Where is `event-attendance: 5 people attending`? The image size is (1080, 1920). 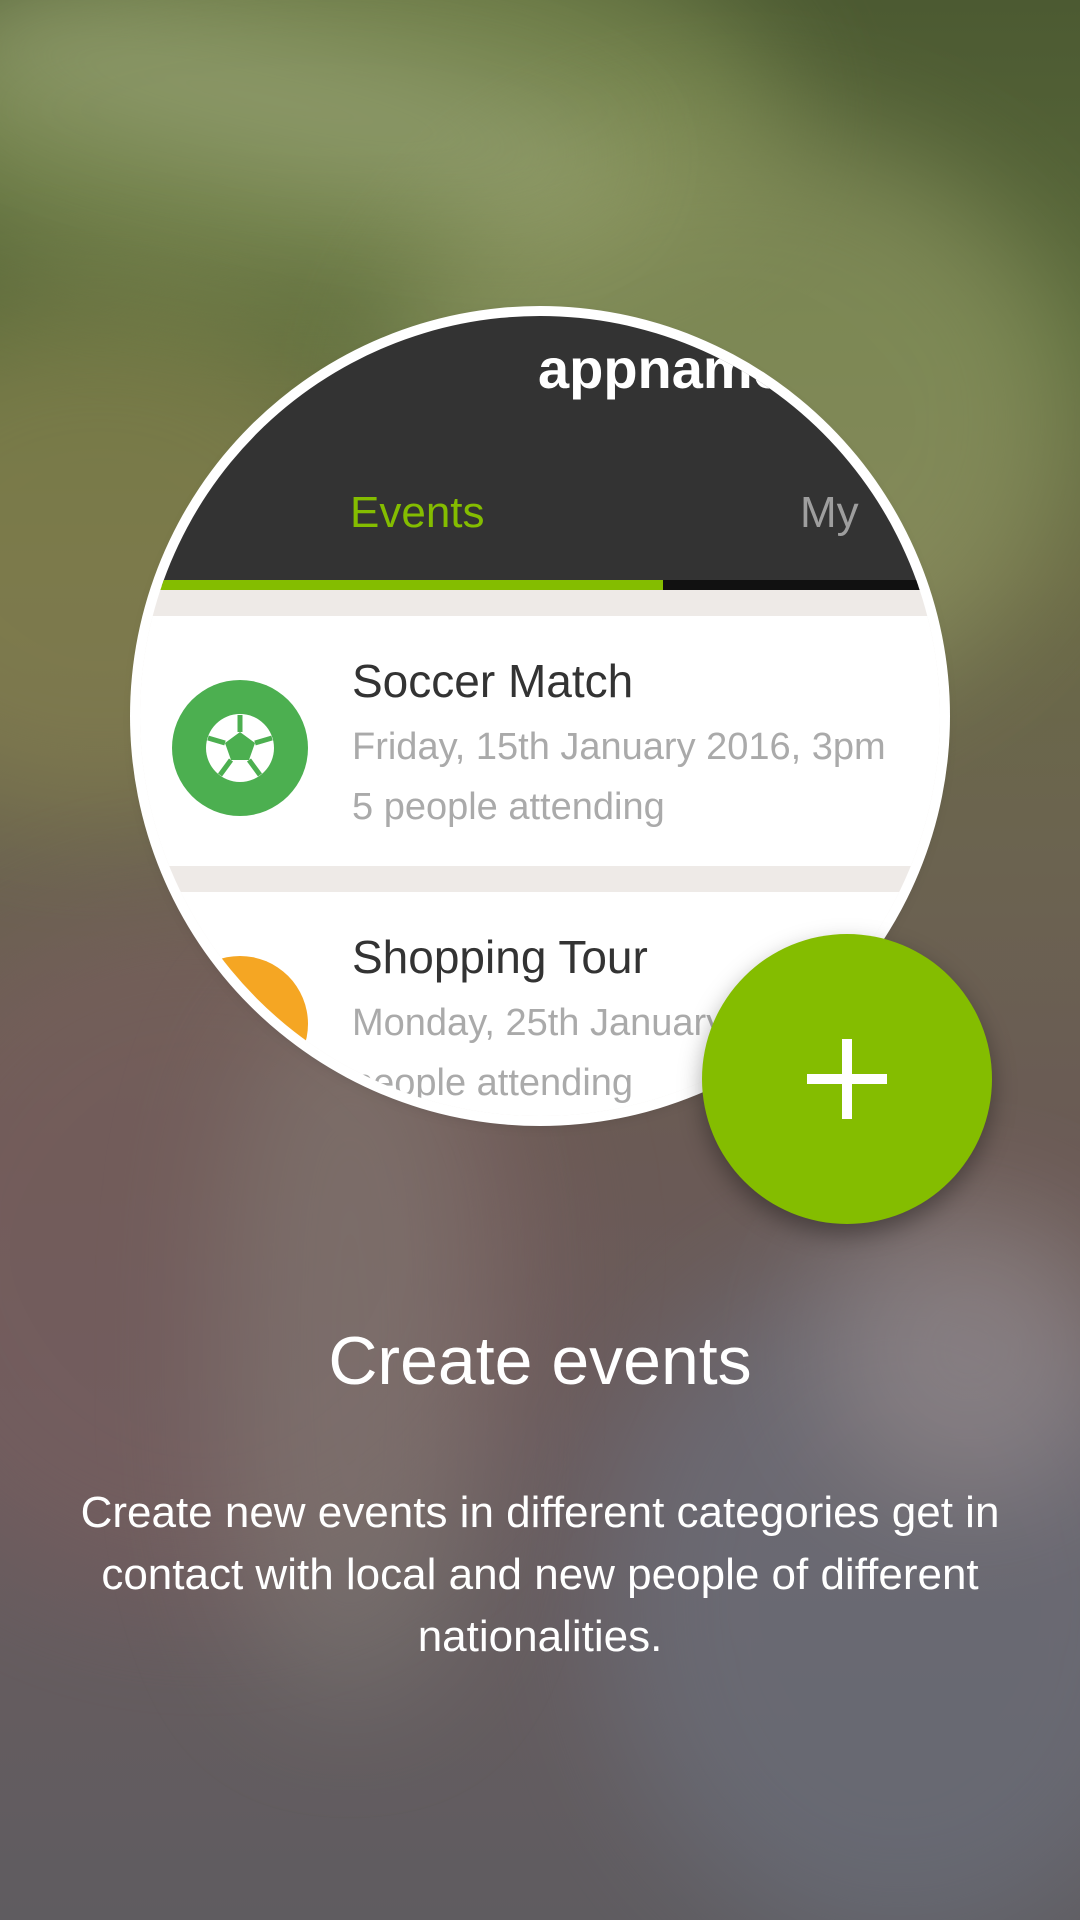 event-attendance: 5 people attending is located at coordinates (508, 807).